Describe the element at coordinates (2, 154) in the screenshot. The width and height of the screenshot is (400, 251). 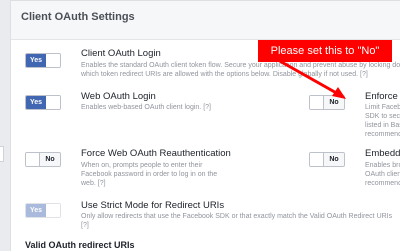
I see `gutter-tab` at that location.